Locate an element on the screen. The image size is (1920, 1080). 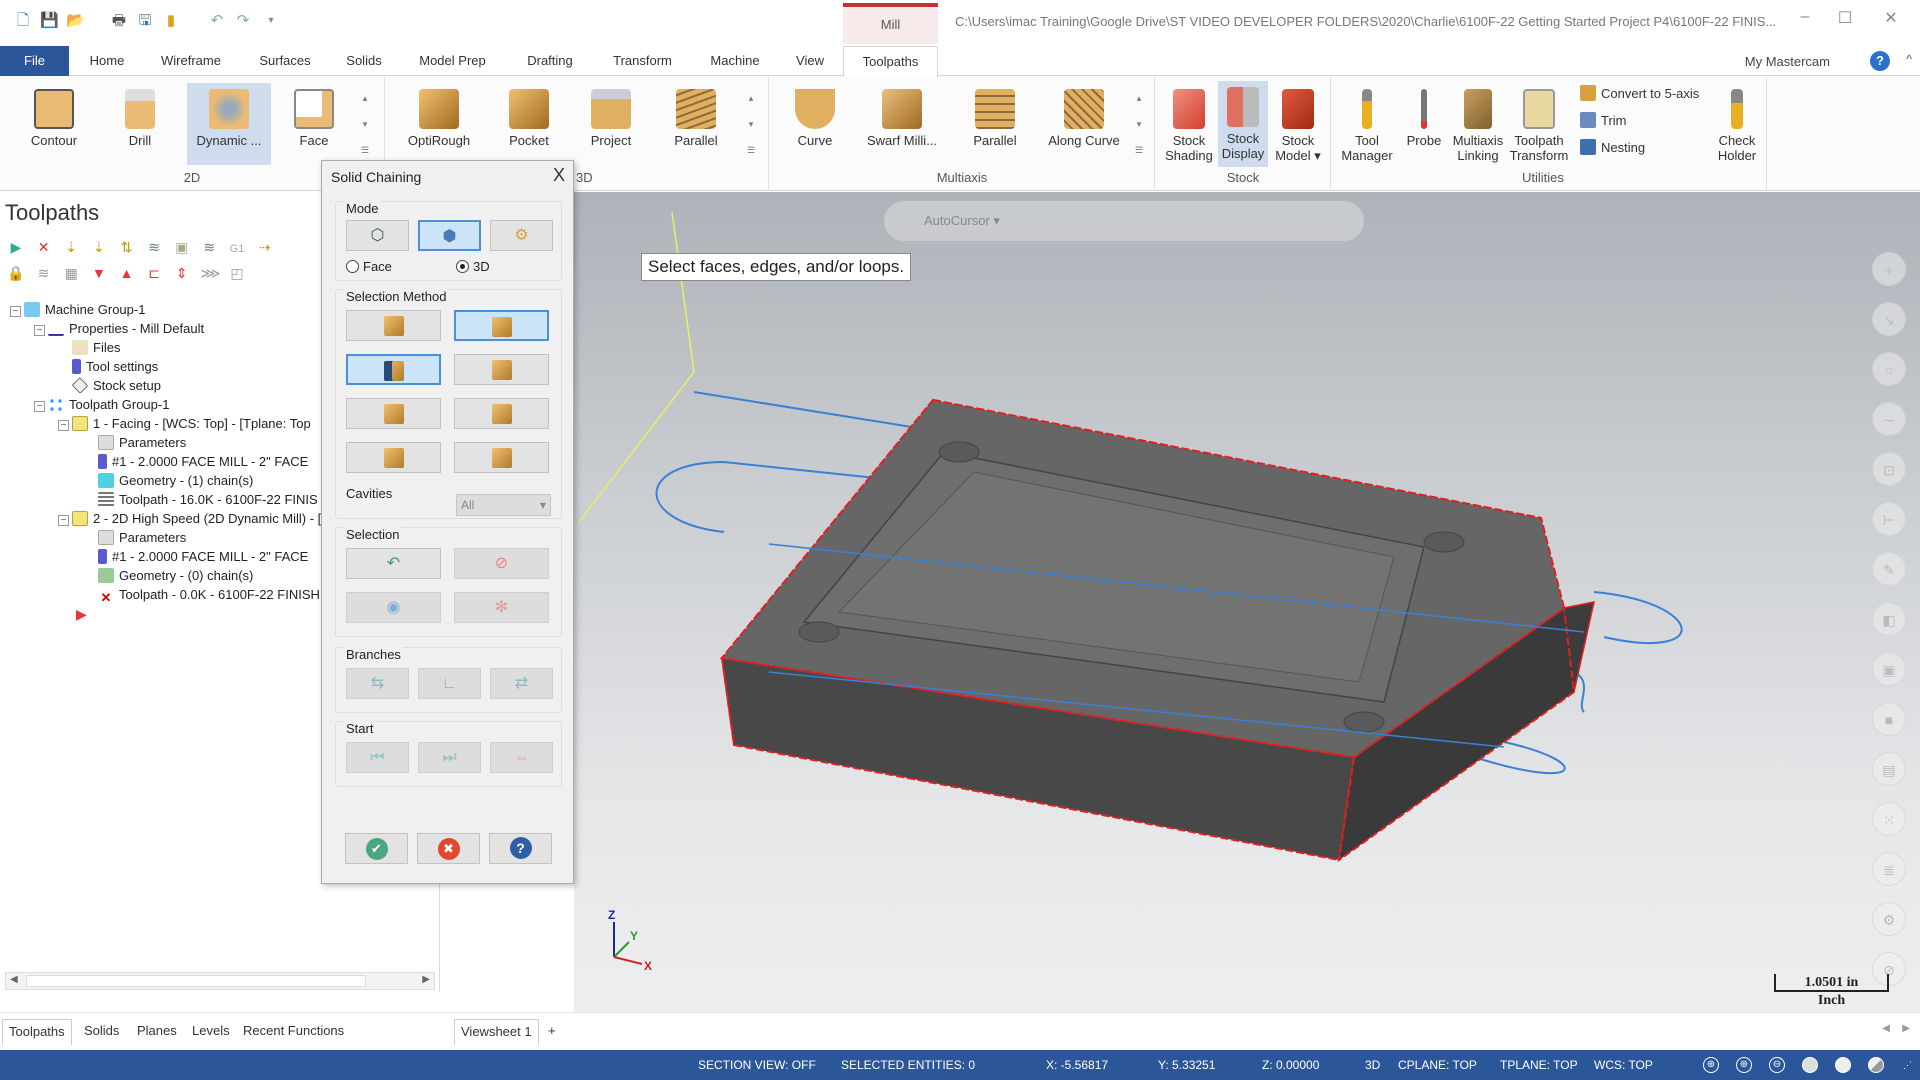
toggle-display-icon: ≋ is located at coordinates (44, 273).